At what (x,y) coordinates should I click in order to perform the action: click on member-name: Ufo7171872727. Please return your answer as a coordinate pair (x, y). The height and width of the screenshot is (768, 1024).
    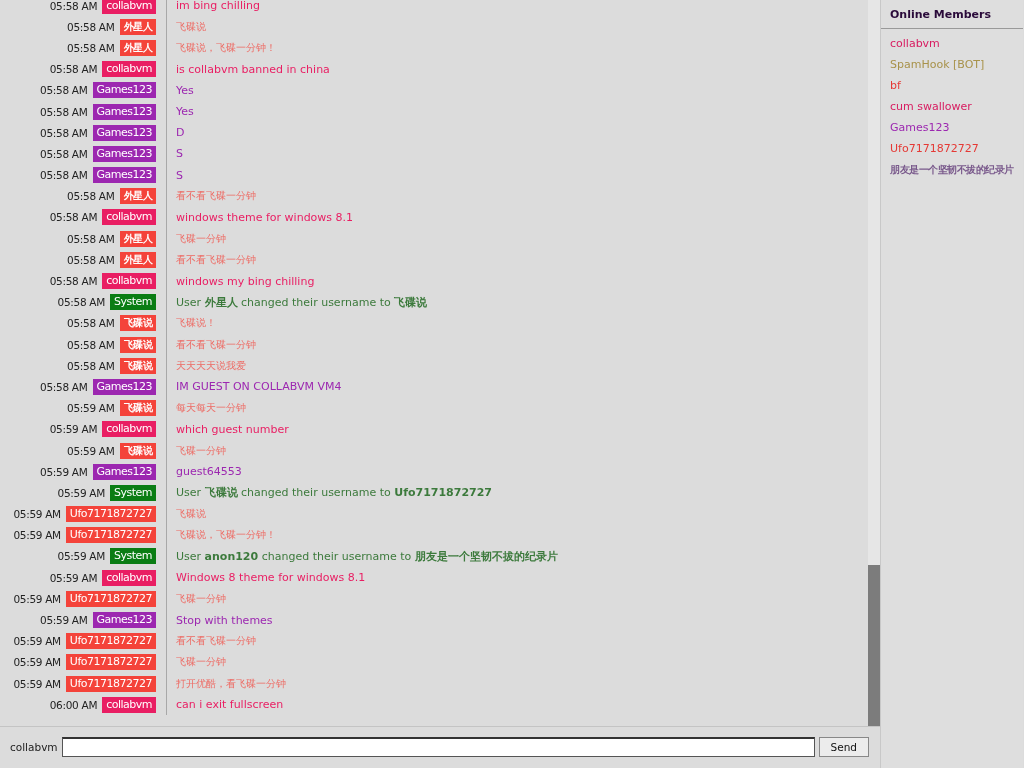
    Looking at the image, I should click on (956, 148).